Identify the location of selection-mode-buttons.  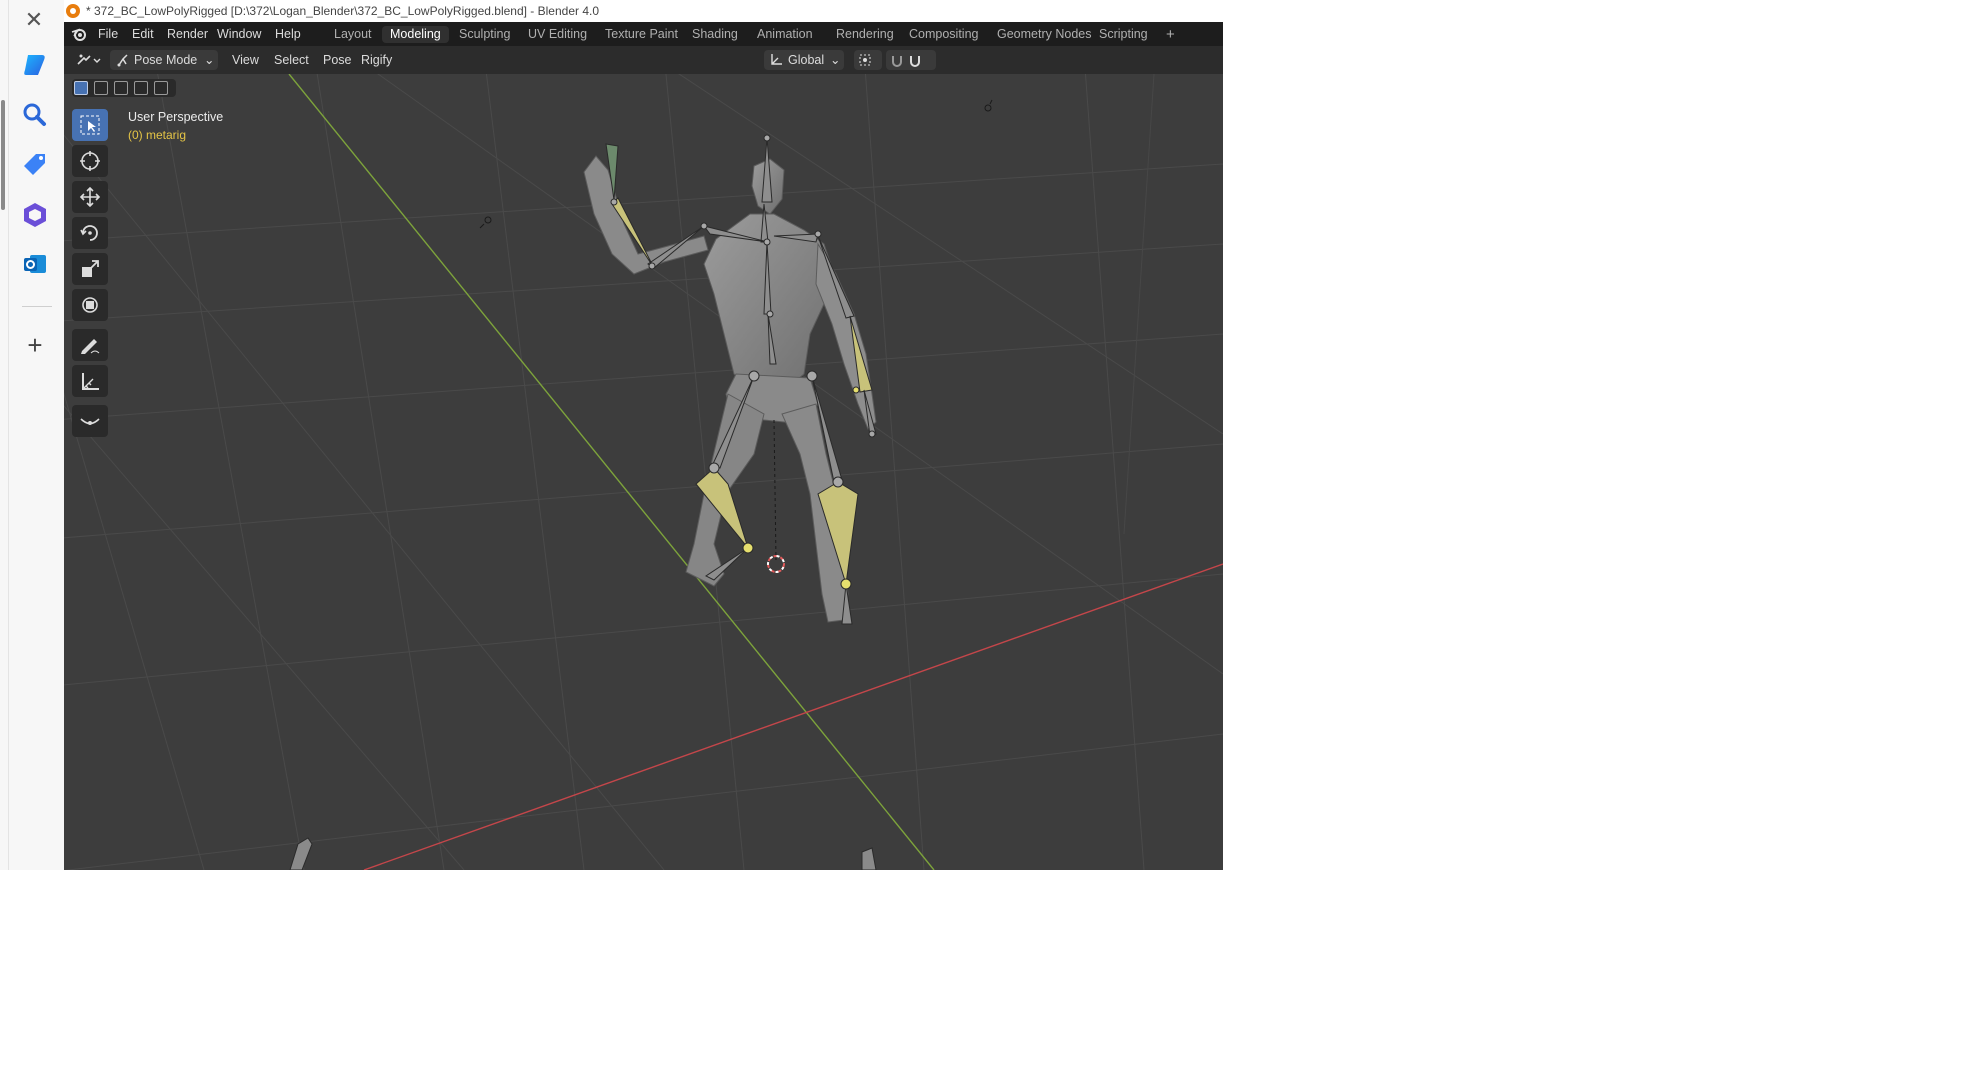
(124, 88).